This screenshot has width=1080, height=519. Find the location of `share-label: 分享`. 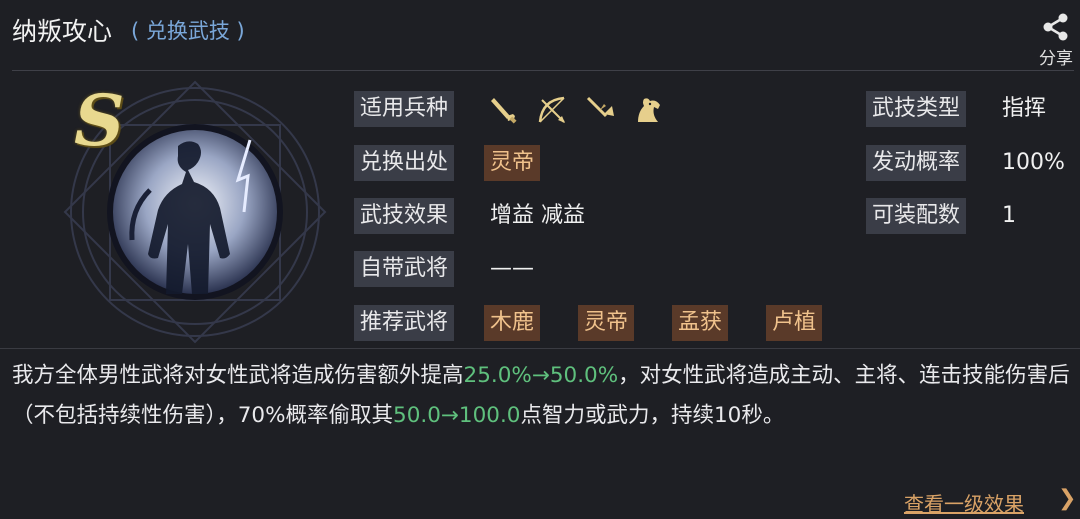

share-label: 分享 is located at coordinates (1056, 59).